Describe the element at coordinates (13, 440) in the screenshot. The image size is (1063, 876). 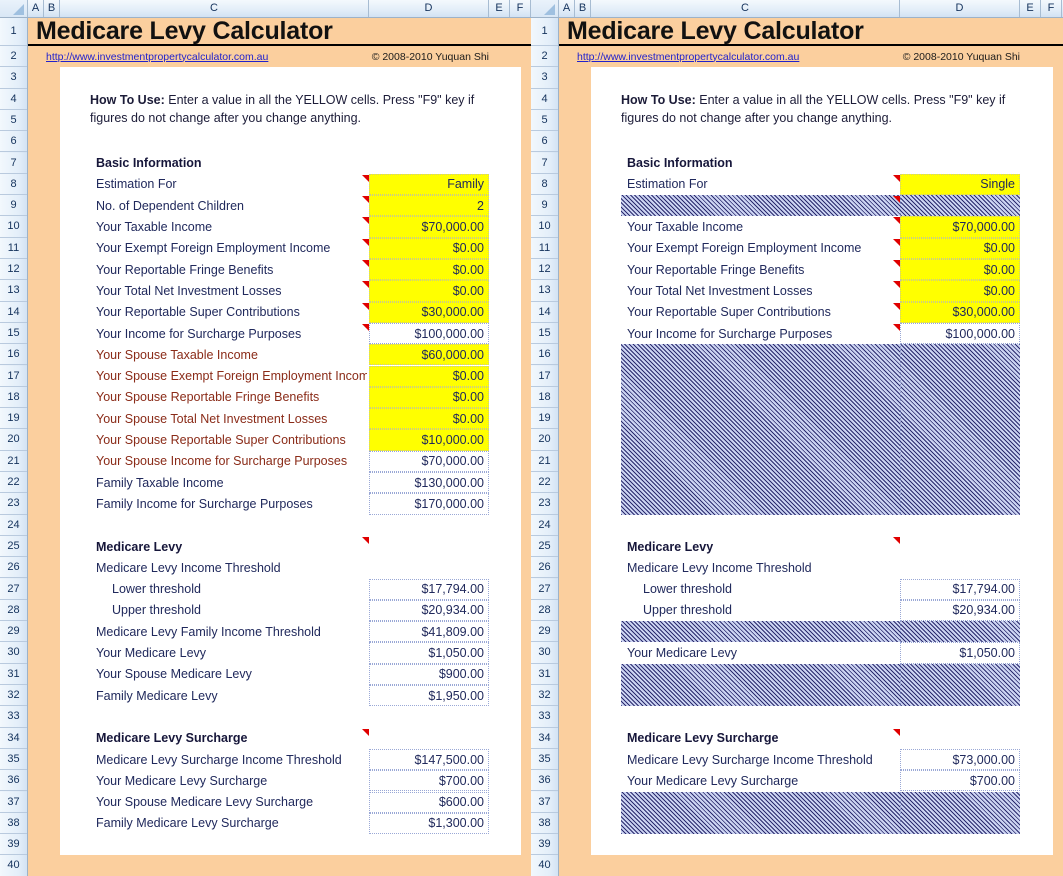
I see `row-header-20: 20` at that location.